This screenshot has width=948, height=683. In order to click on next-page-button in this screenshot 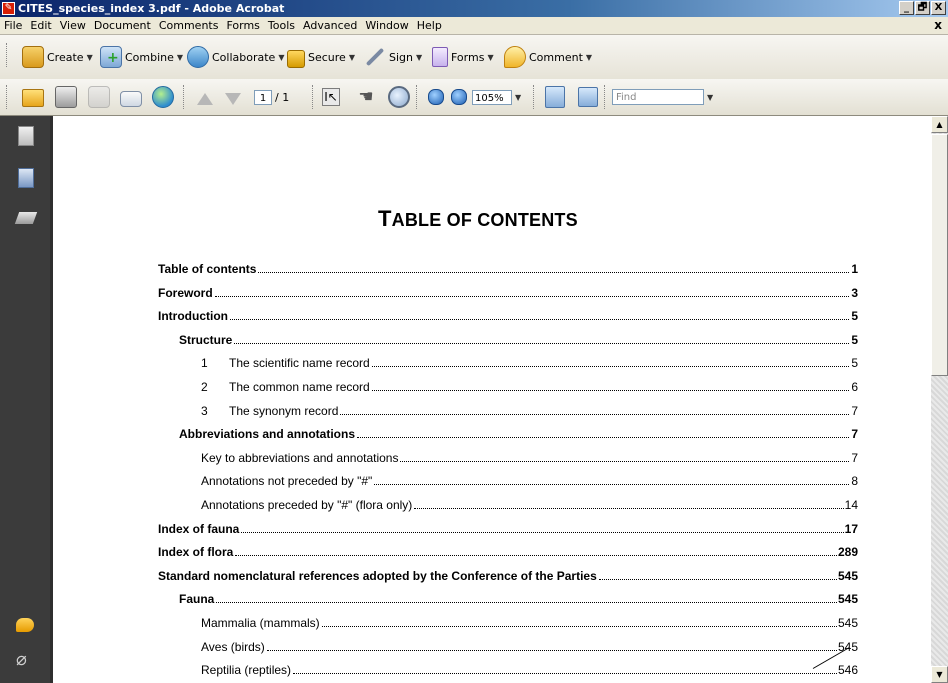, I will do `click(233, 99)`.